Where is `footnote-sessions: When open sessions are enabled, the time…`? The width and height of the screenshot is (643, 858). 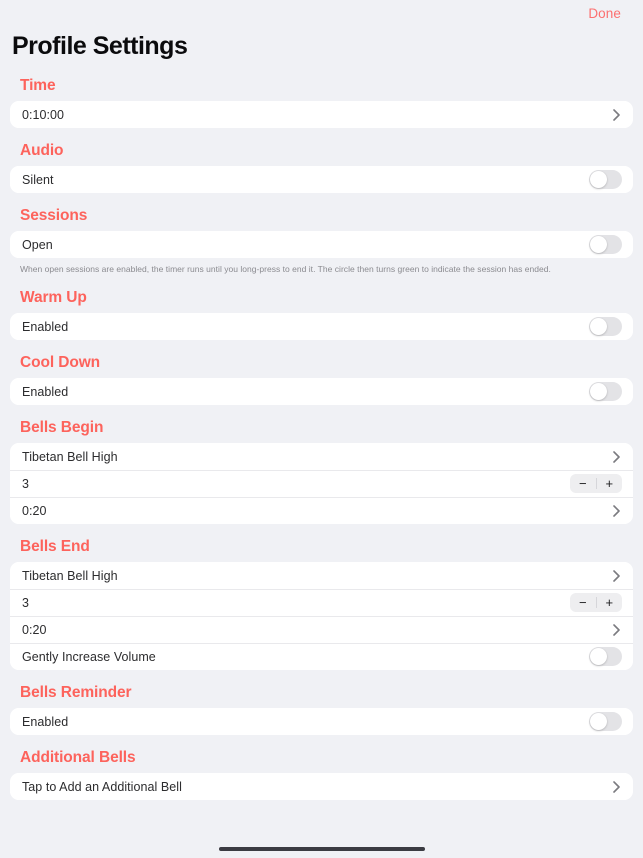 footnote-sessions: When open sessions are enabled, the time… is located at coordinates (285, 269).